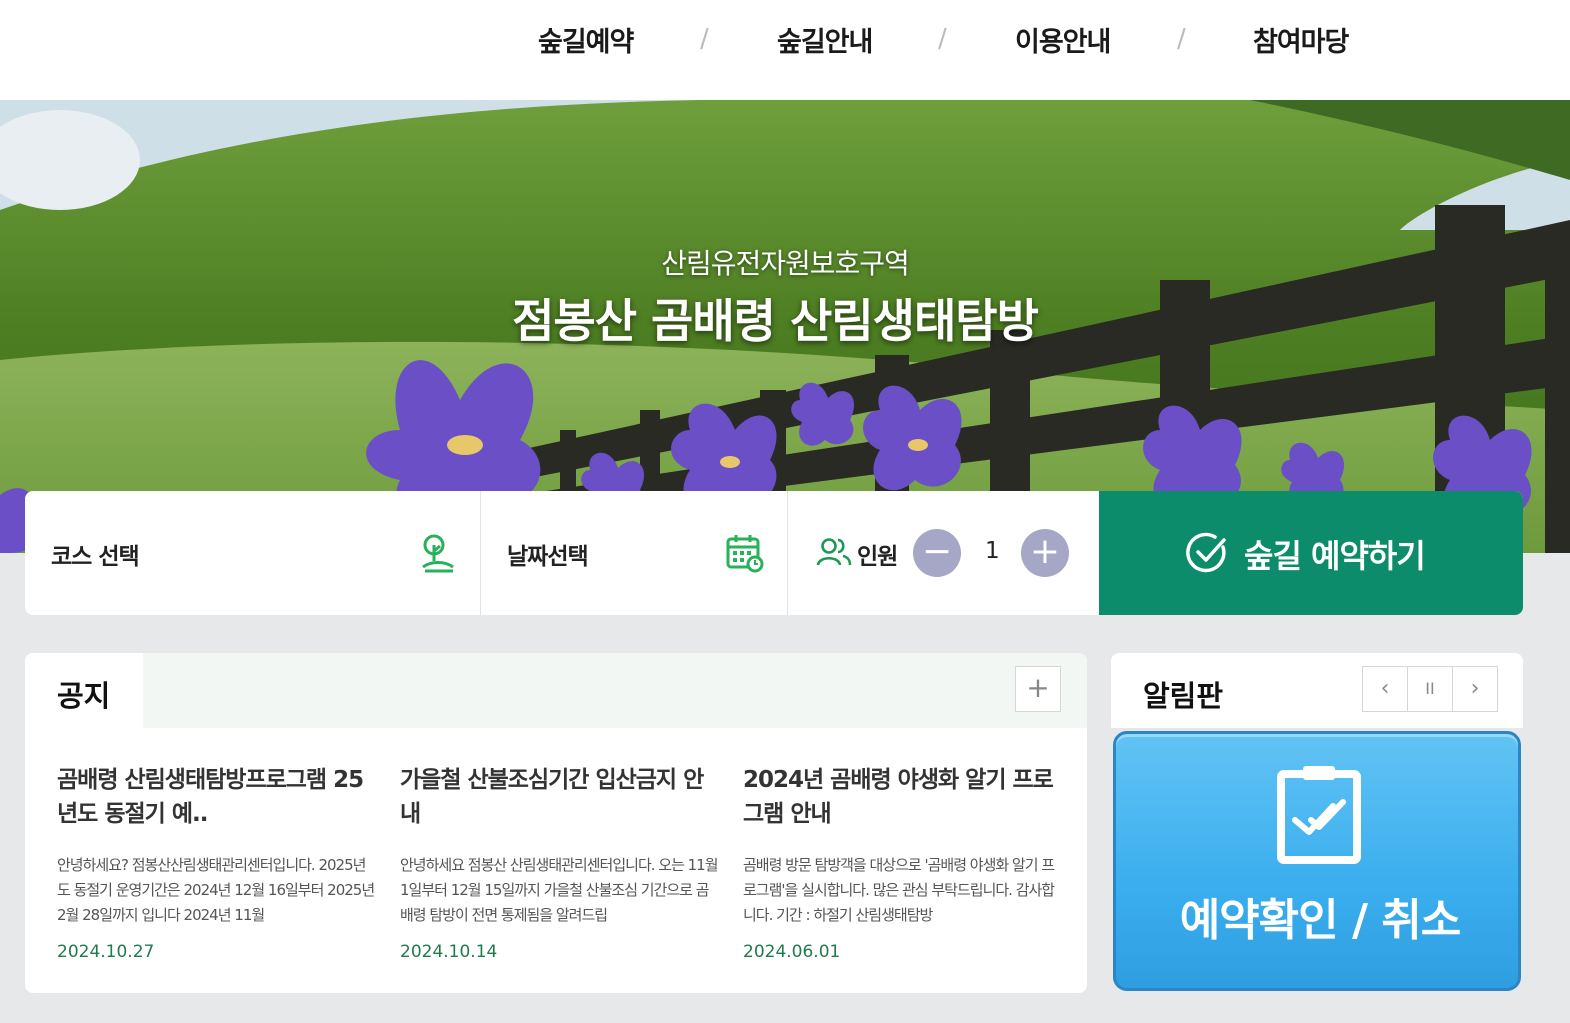 The height and width of the screenshot is (1023, 1570). What do you see at coordinates (792, 952) in the screenshot?
I see `notice-post-date: 2024.06.01` at bounding box center [792, 952].